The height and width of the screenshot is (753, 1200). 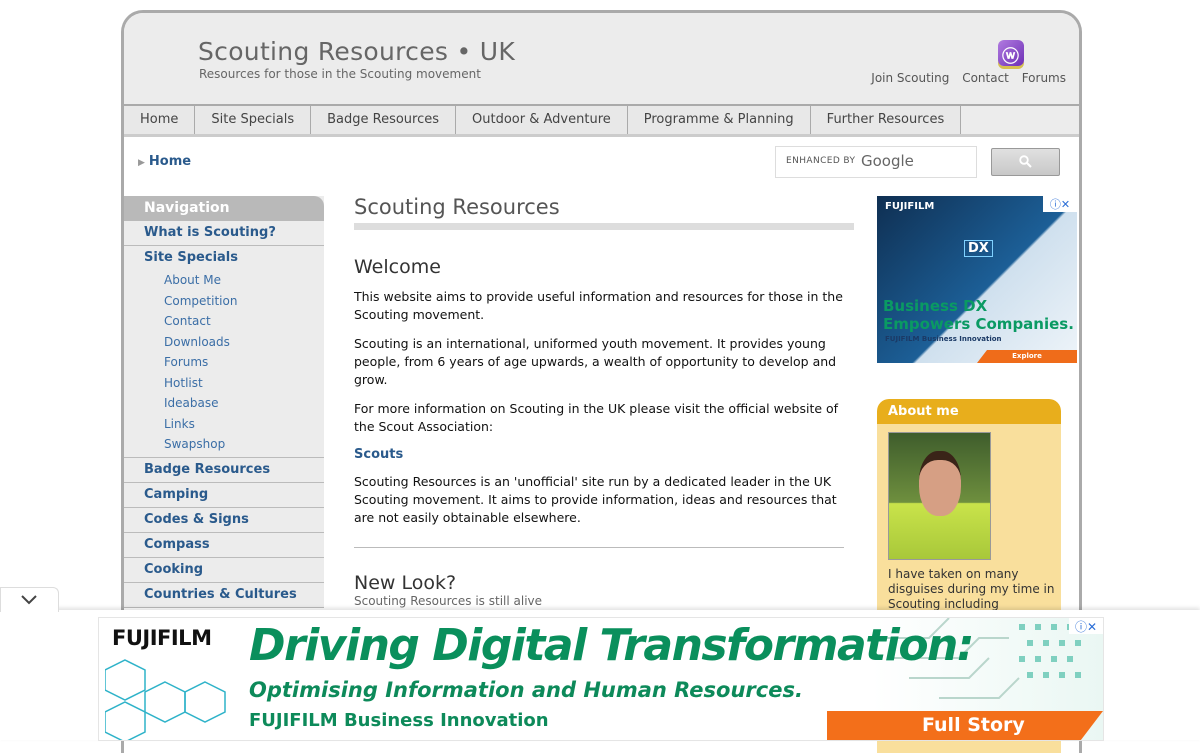 What do you see at coordinates (162, 638) in the screenshot?
I see `ad-bottom-brand: FUJIFILM` at bounding box center [162, 638].